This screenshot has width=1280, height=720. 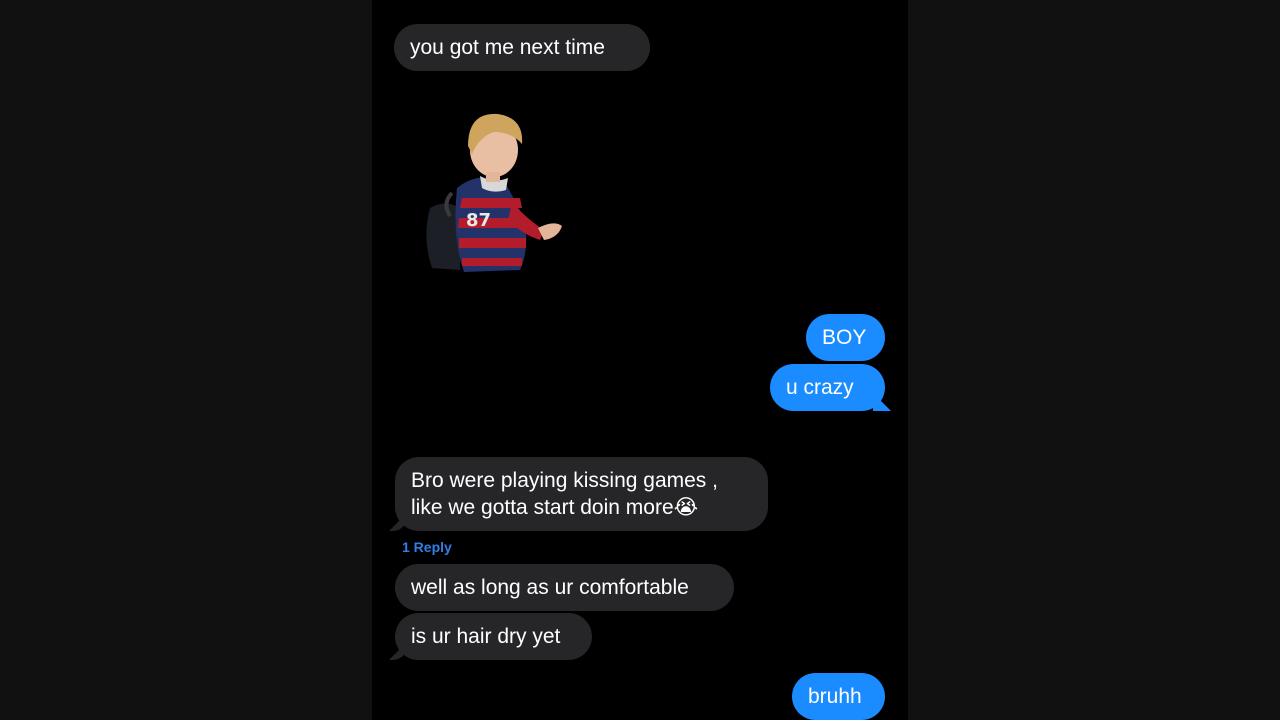 I want to click on message-bubble-incoming: well as long as ur comfortable, so click(x=564, y=587).